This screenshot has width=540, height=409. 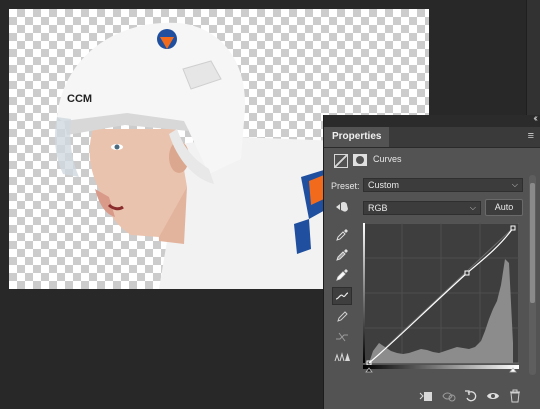 I want to click on preset-dropdown: Custom ⌵, so click(x=443, y=185).